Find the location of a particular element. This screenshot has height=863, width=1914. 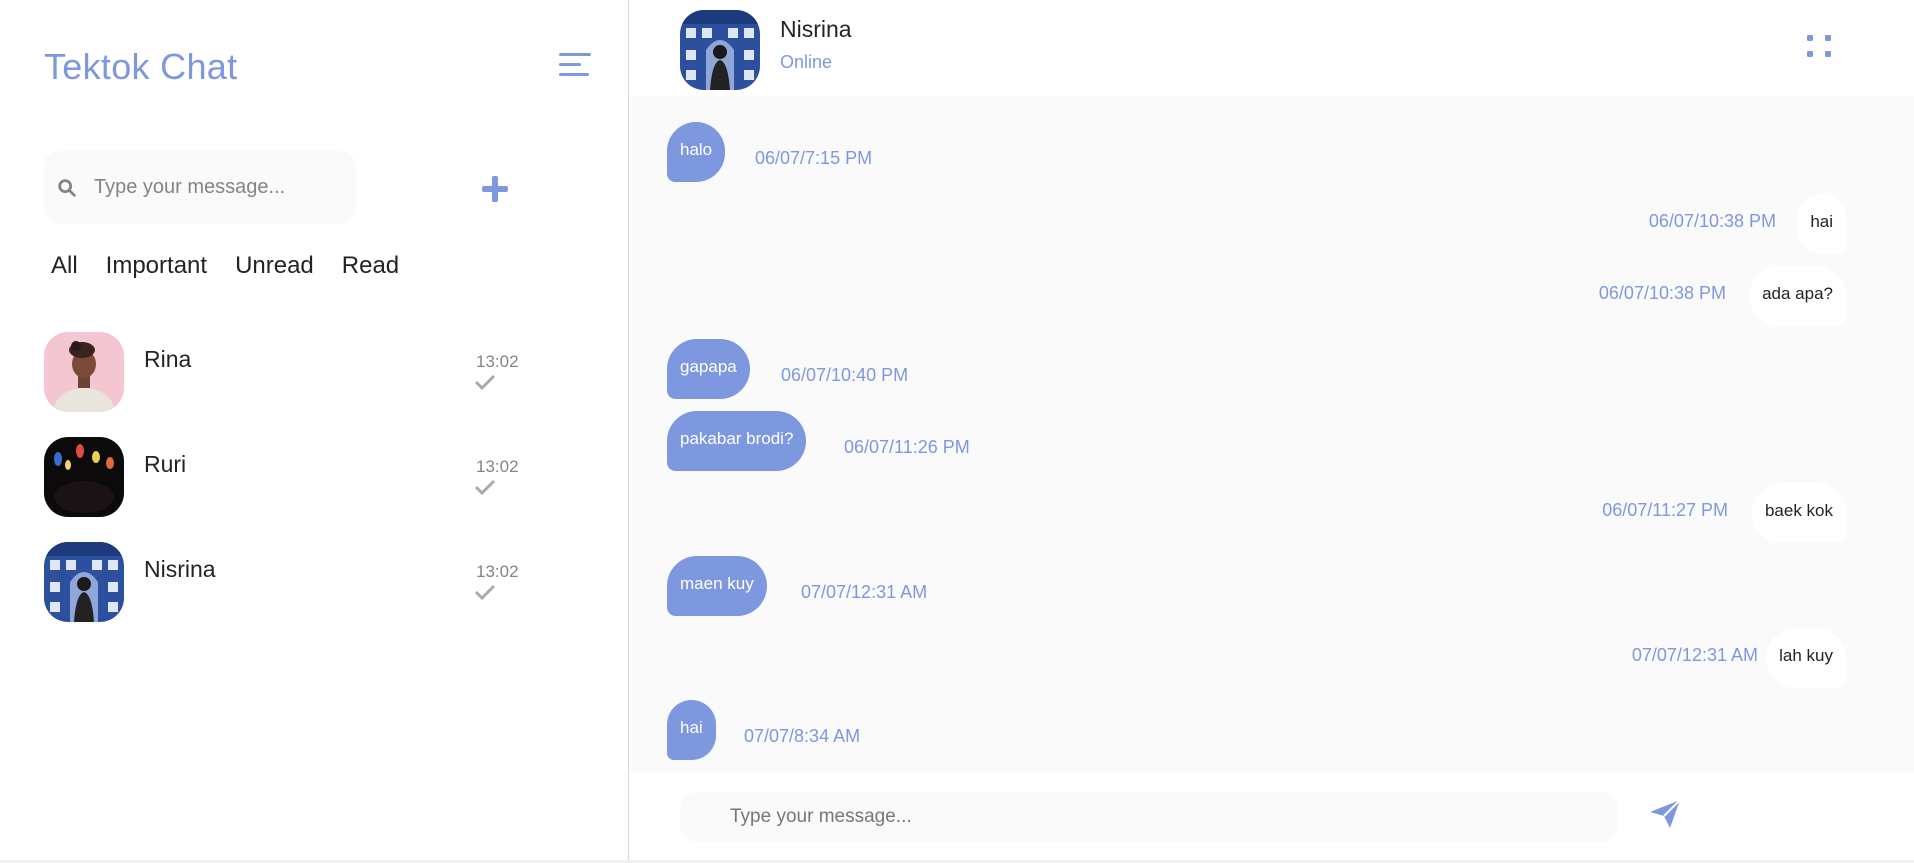

message-bubble-incoming: halo is located at coordinates (696, 152).